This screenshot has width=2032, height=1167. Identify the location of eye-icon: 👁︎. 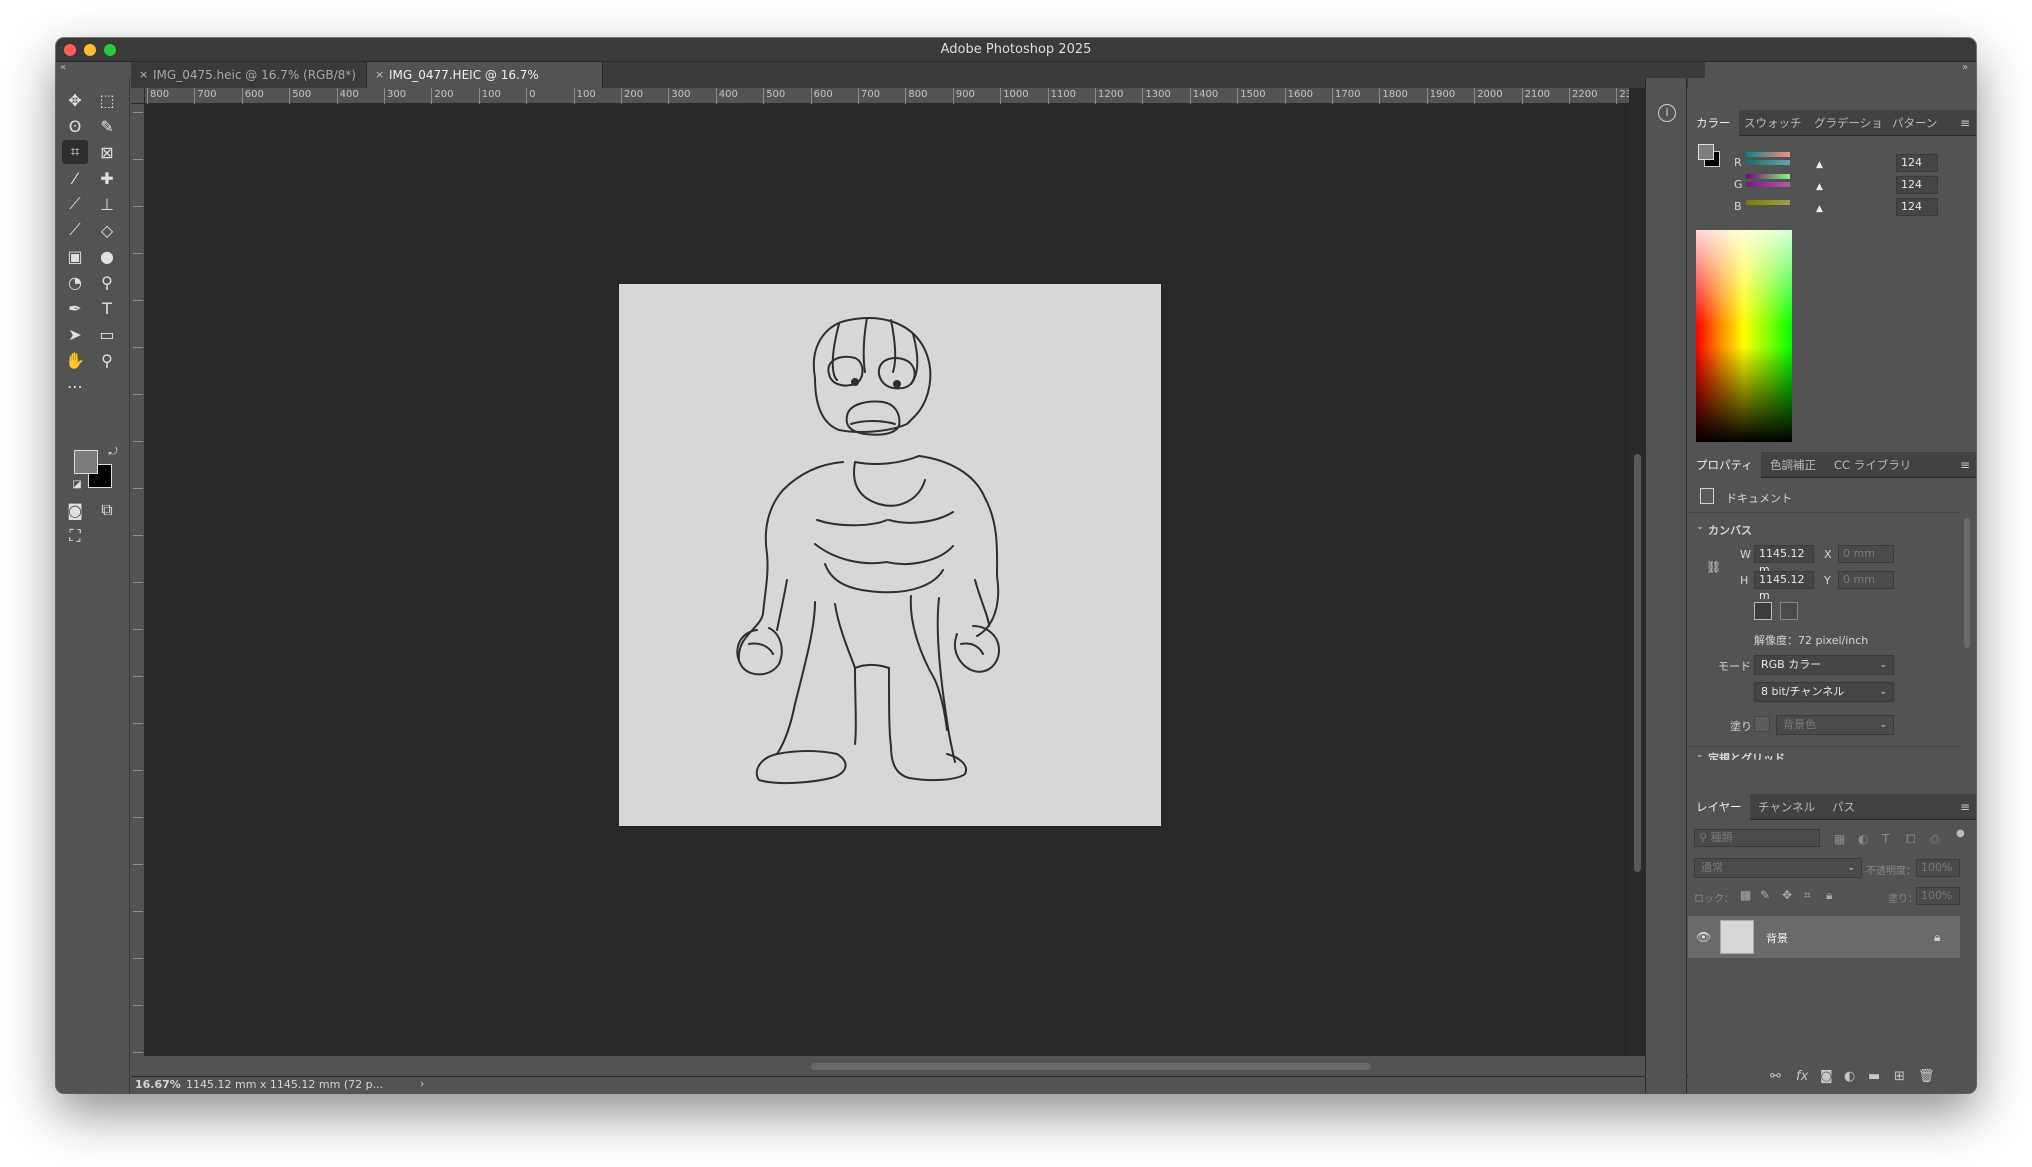
(1703, 937).